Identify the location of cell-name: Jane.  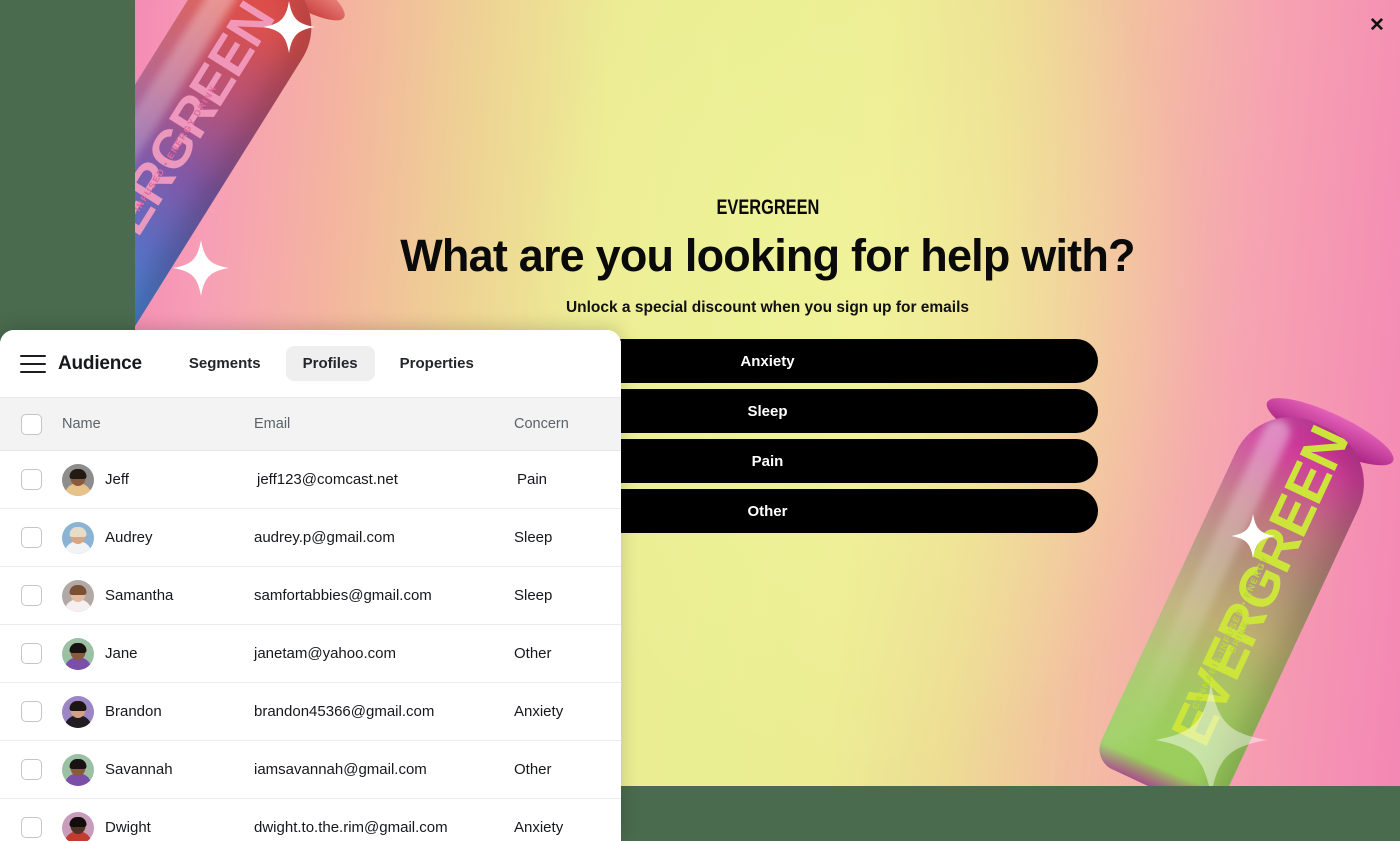
(158, 653).